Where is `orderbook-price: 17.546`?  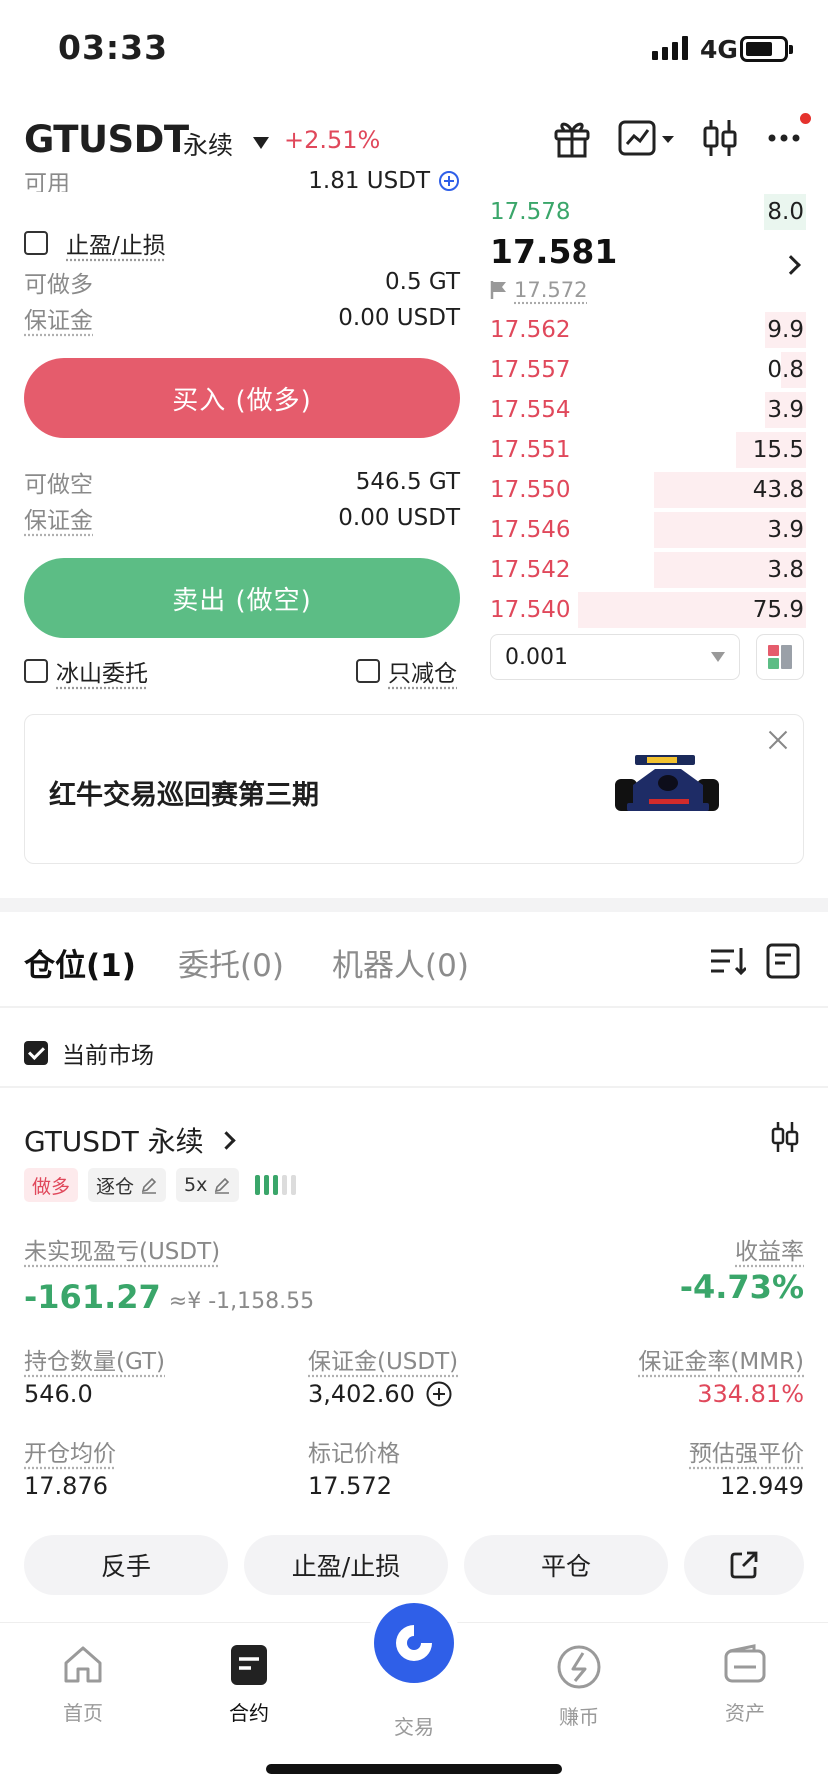
orderbook-price: 17.546 is located at coordinates (530, 530).